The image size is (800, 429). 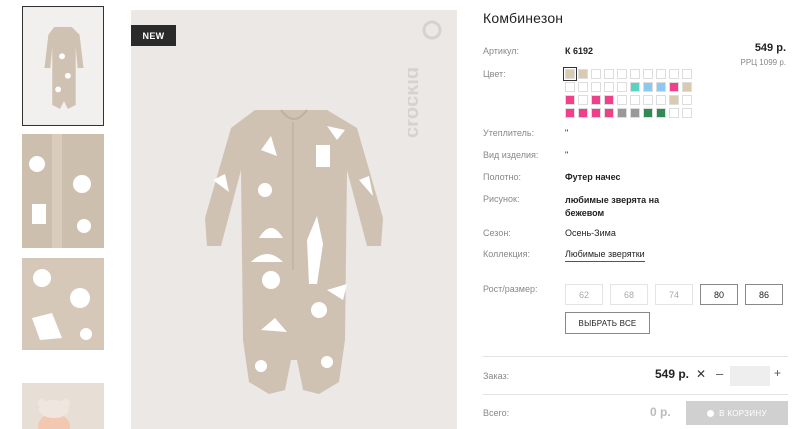 What do you see at coordinates (711, 413) in the screenshot?
I see `cart-icon` at bounding box center [711, 413].